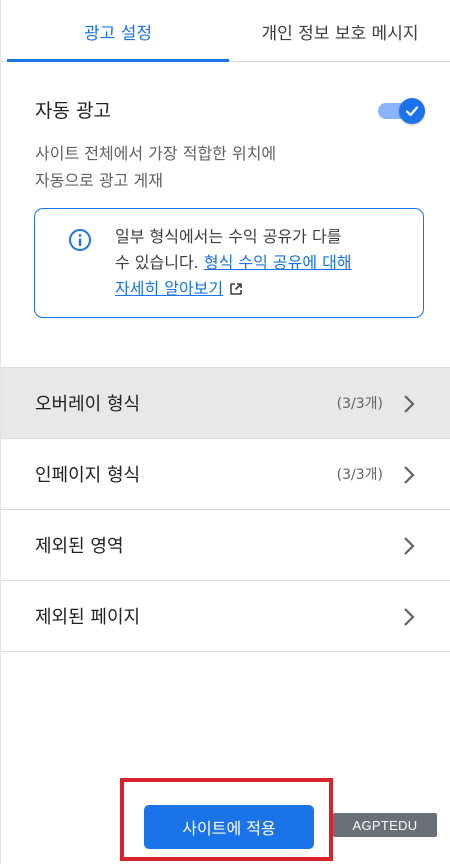  What do you see at coordinates (79, 546) in the screenshot?
I see `list-item-label: 제외된 영역` at bounding box center [79, 546].